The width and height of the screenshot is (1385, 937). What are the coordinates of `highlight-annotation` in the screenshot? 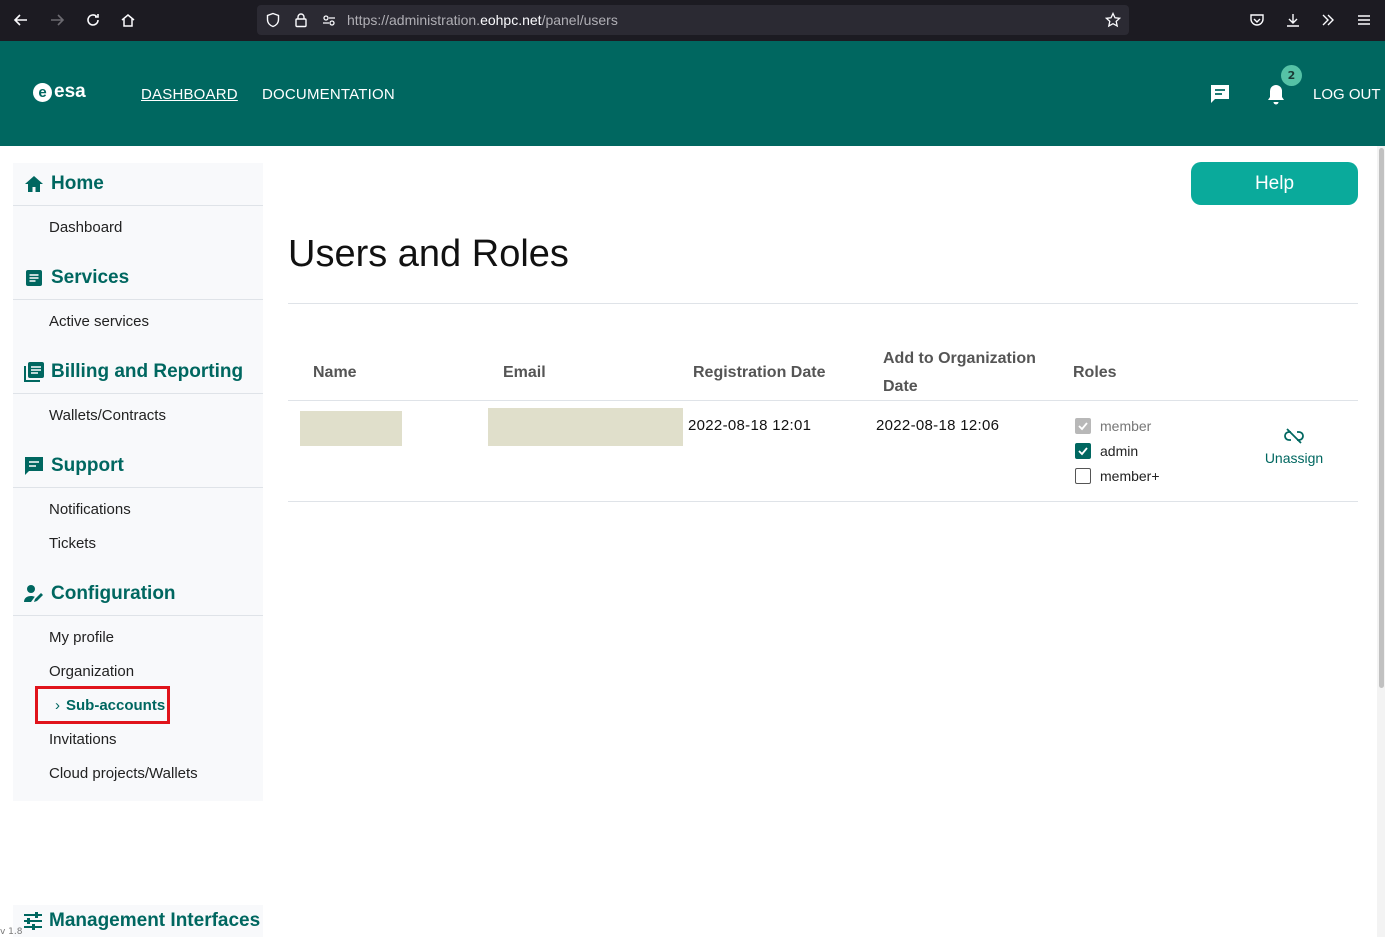 It's located at (102, 705).